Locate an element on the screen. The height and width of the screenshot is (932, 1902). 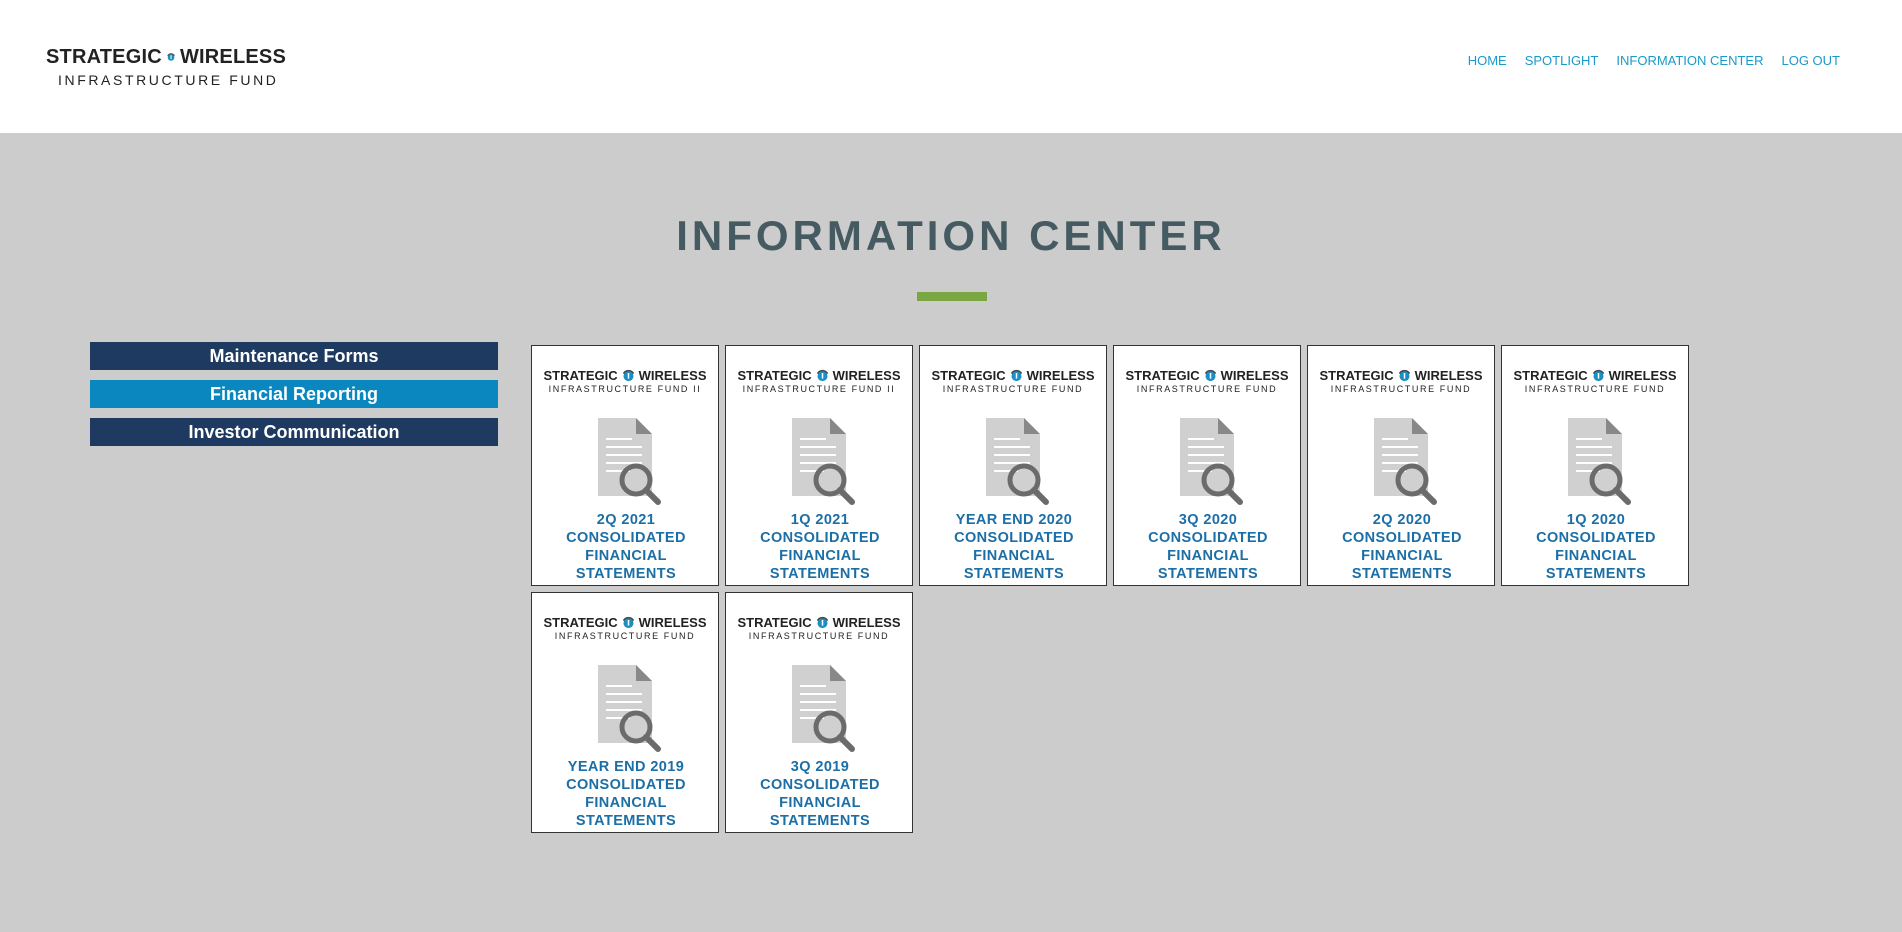
title-divider is located at coordinates (952, 296).